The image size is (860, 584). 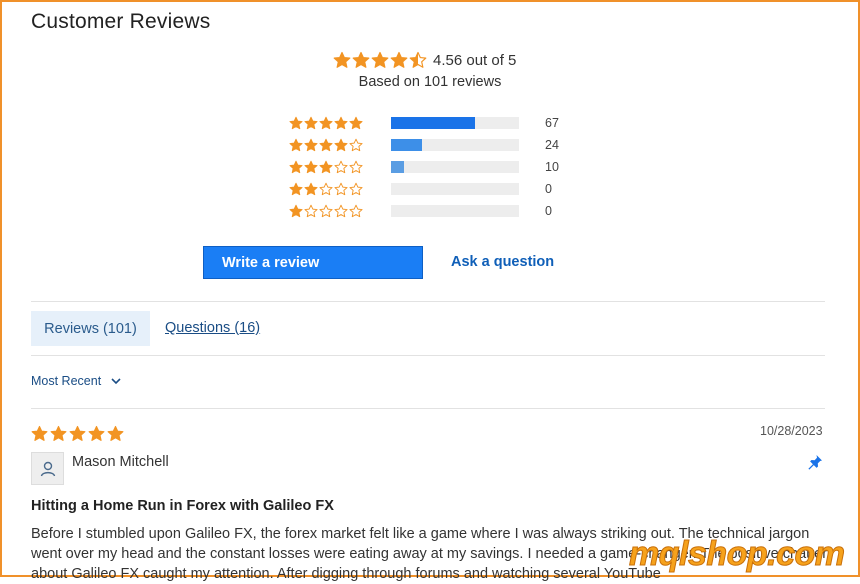 I want to click on avatar, so click(x=47, y=468).